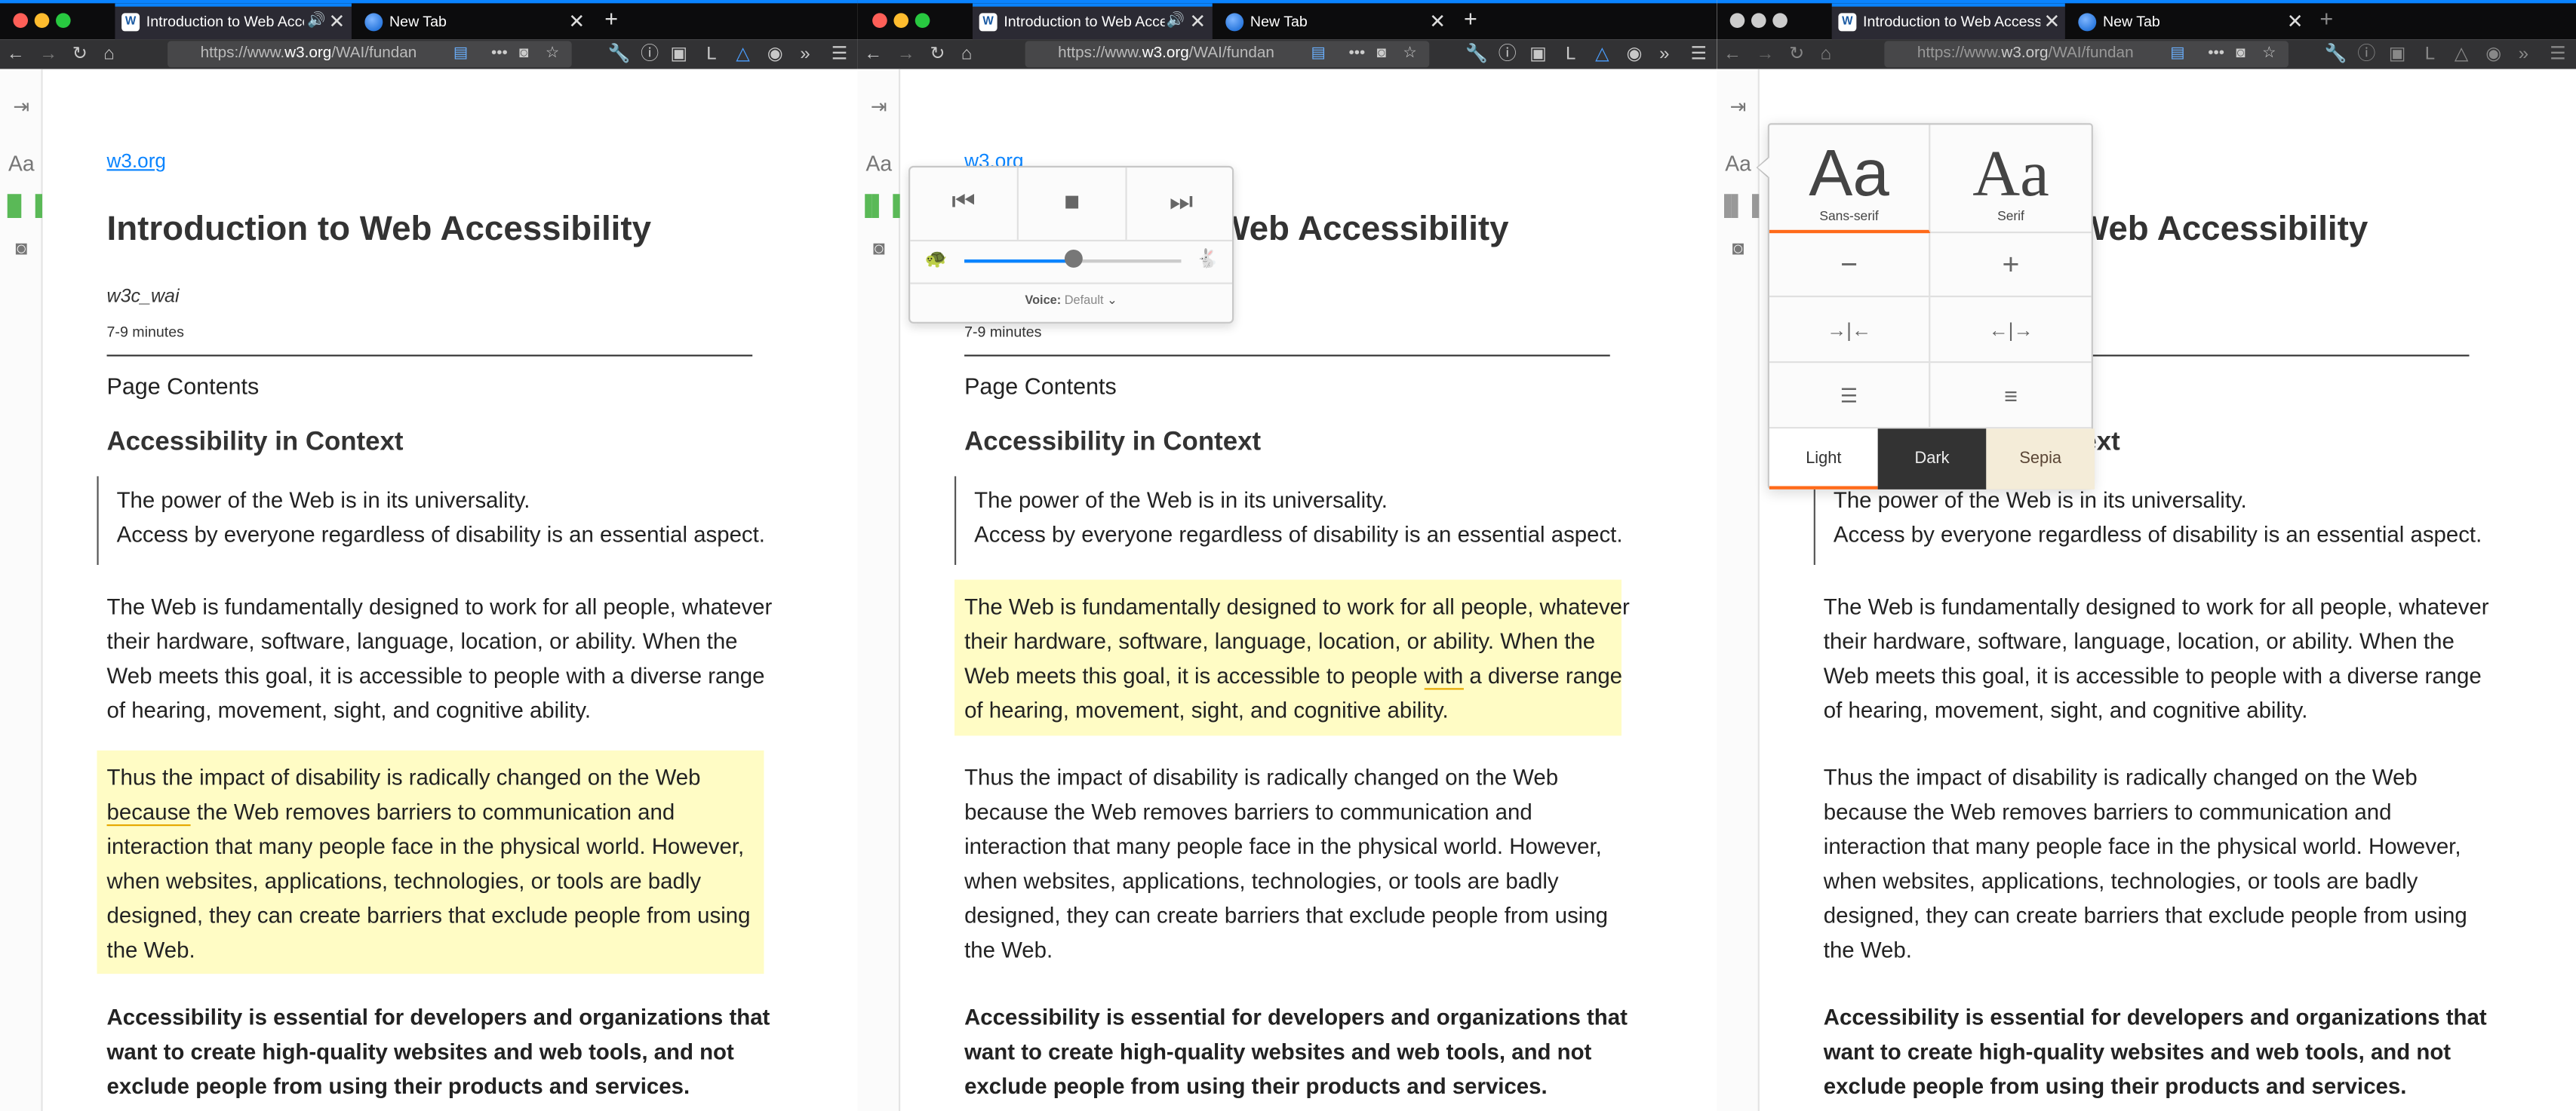 This screenshot has width=2576, height=1111. What do you see at coordinates (2011, 330) in the screenshot?
I see `increase-width-button: ←|→` at bounding box center [2011, 330].